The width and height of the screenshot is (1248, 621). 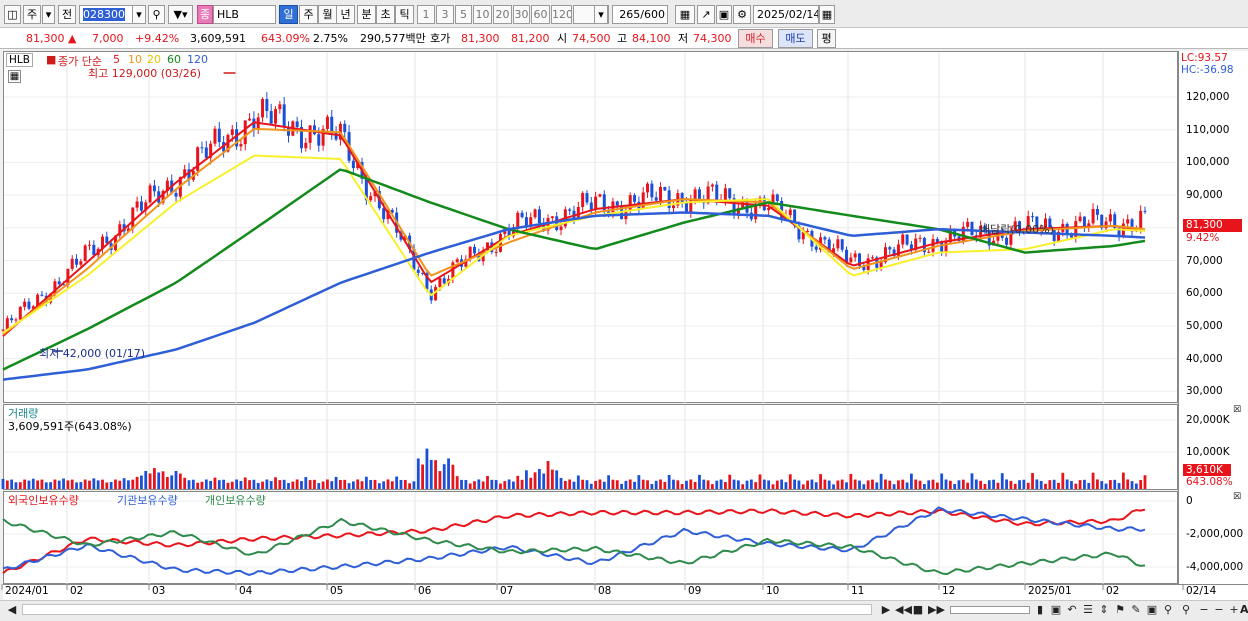 I want to click on bar-width-icon: ▮, so click(x=1040, y=609).